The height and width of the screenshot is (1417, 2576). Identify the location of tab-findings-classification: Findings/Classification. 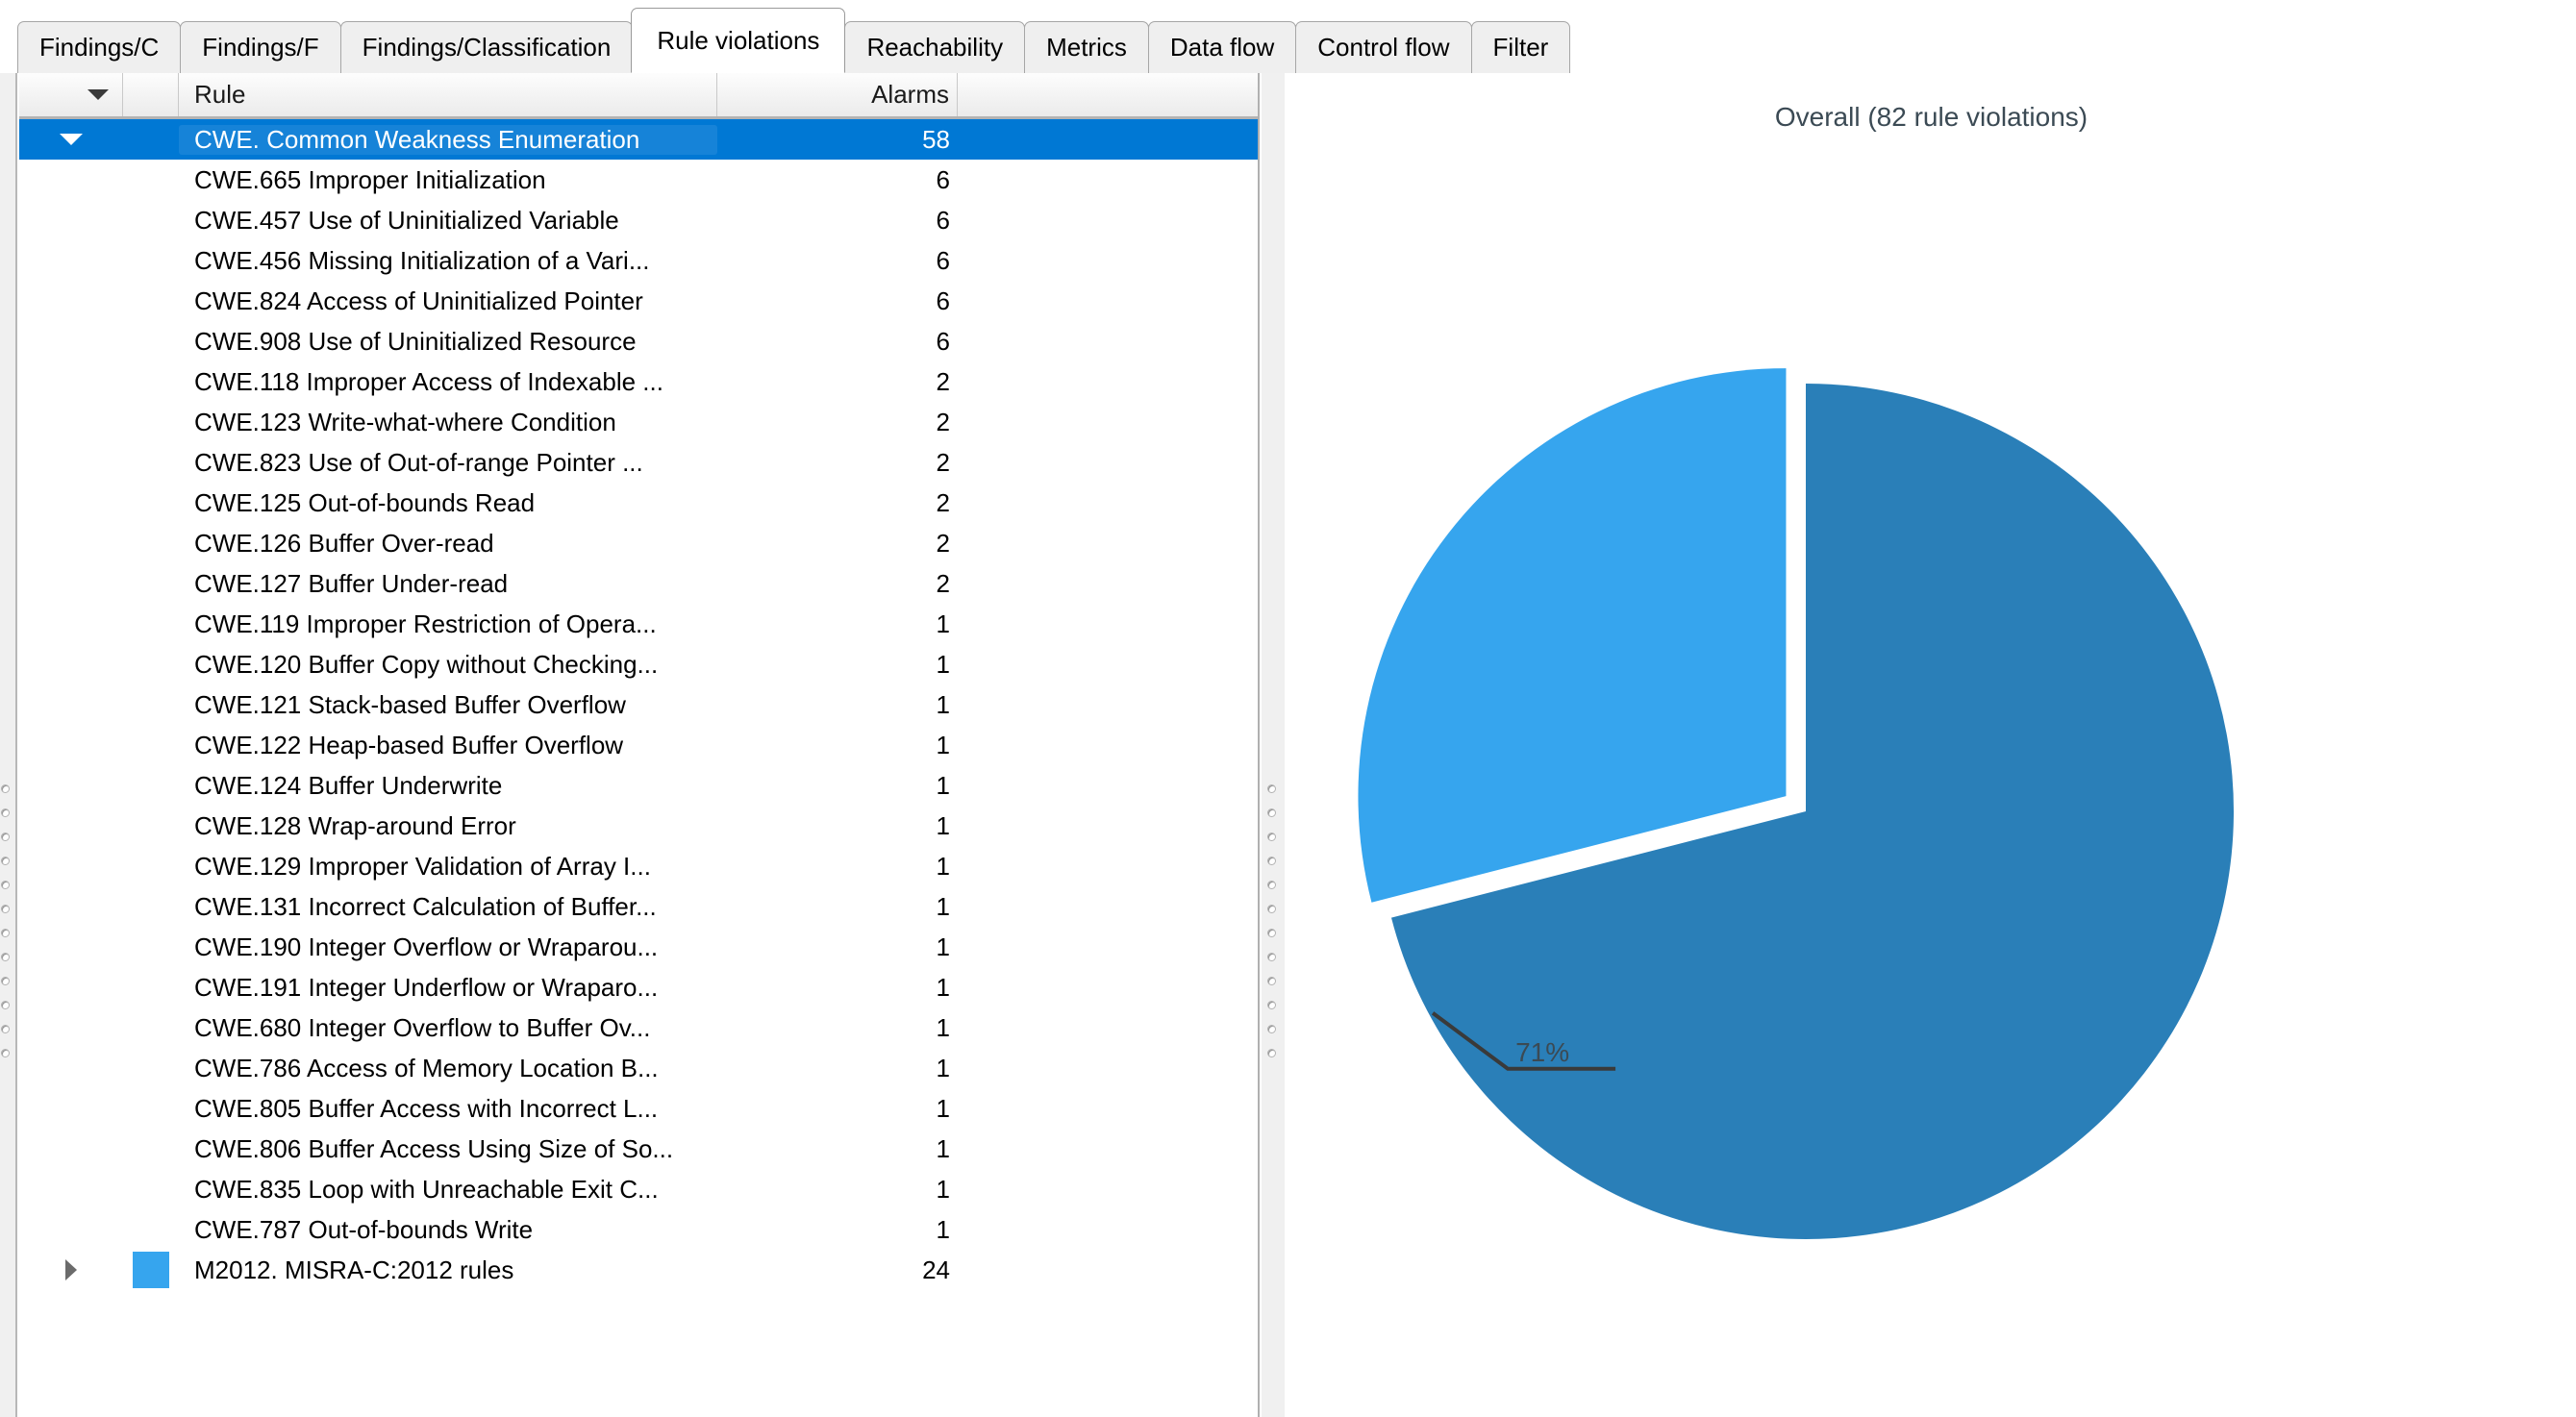
(486, 47).